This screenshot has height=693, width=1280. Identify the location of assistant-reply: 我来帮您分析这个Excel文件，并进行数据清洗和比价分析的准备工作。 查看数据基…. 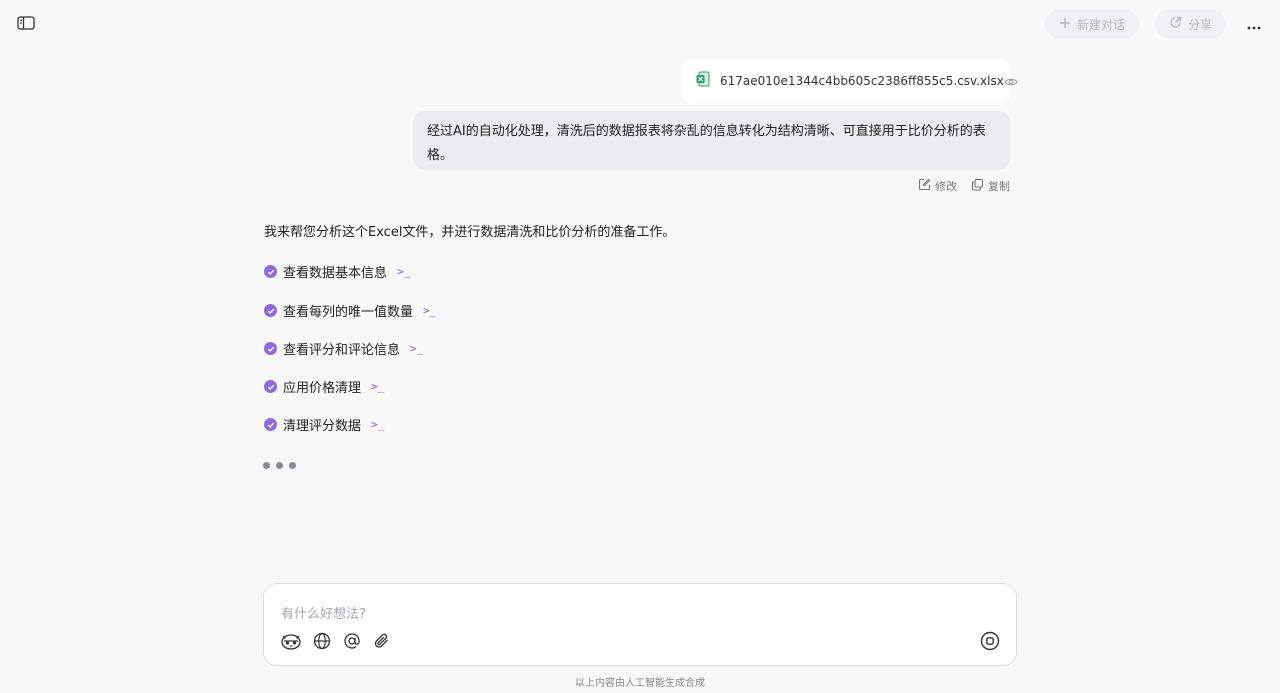
(470, 329).